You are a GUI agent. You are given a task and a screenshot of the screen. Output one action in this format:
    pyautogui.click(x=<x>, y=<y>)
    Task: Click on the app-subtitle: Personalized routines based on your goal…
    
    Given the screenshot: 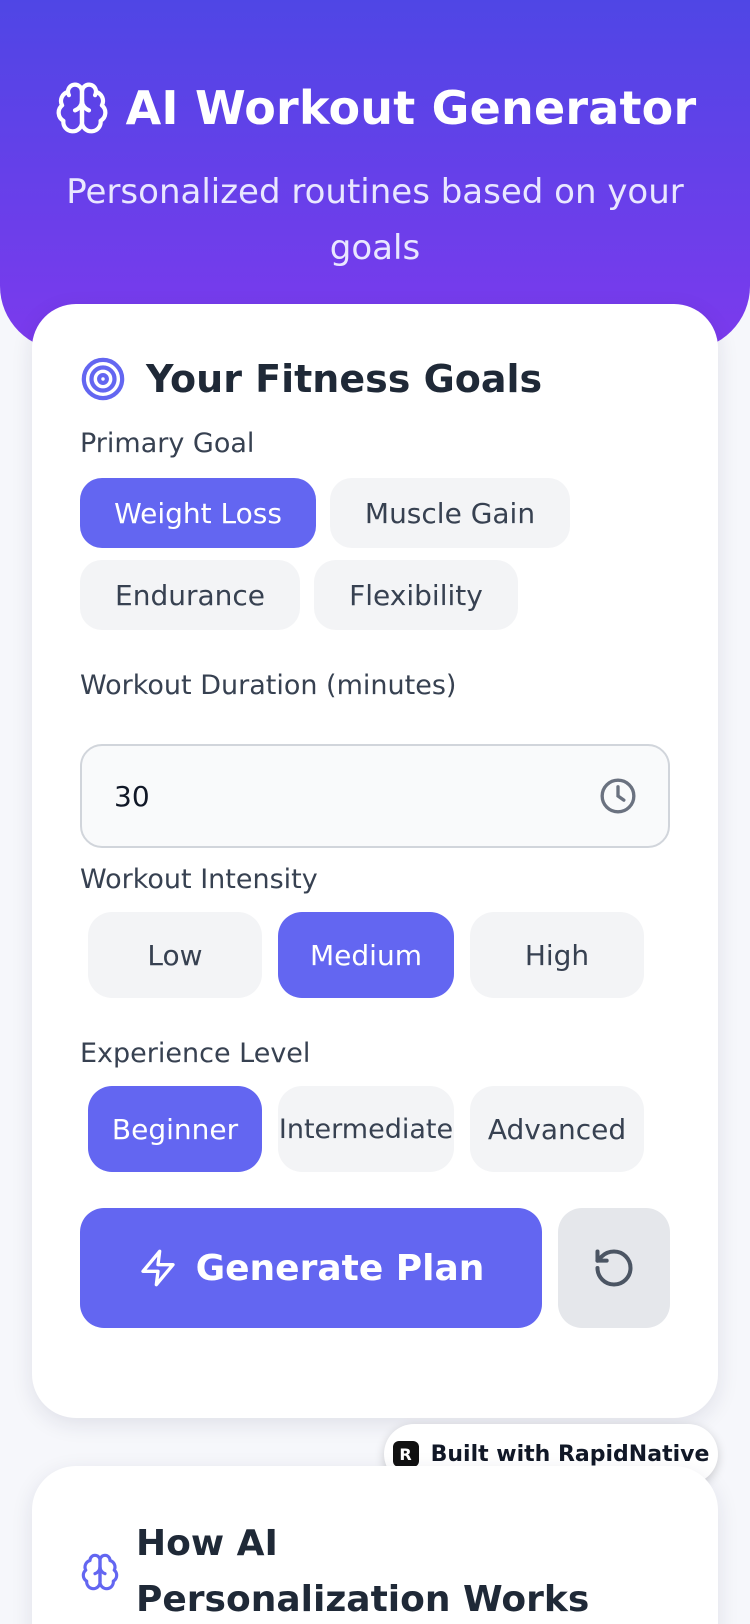 What is the action you would take?
    pyautogui.click(x=375, y=220)
    